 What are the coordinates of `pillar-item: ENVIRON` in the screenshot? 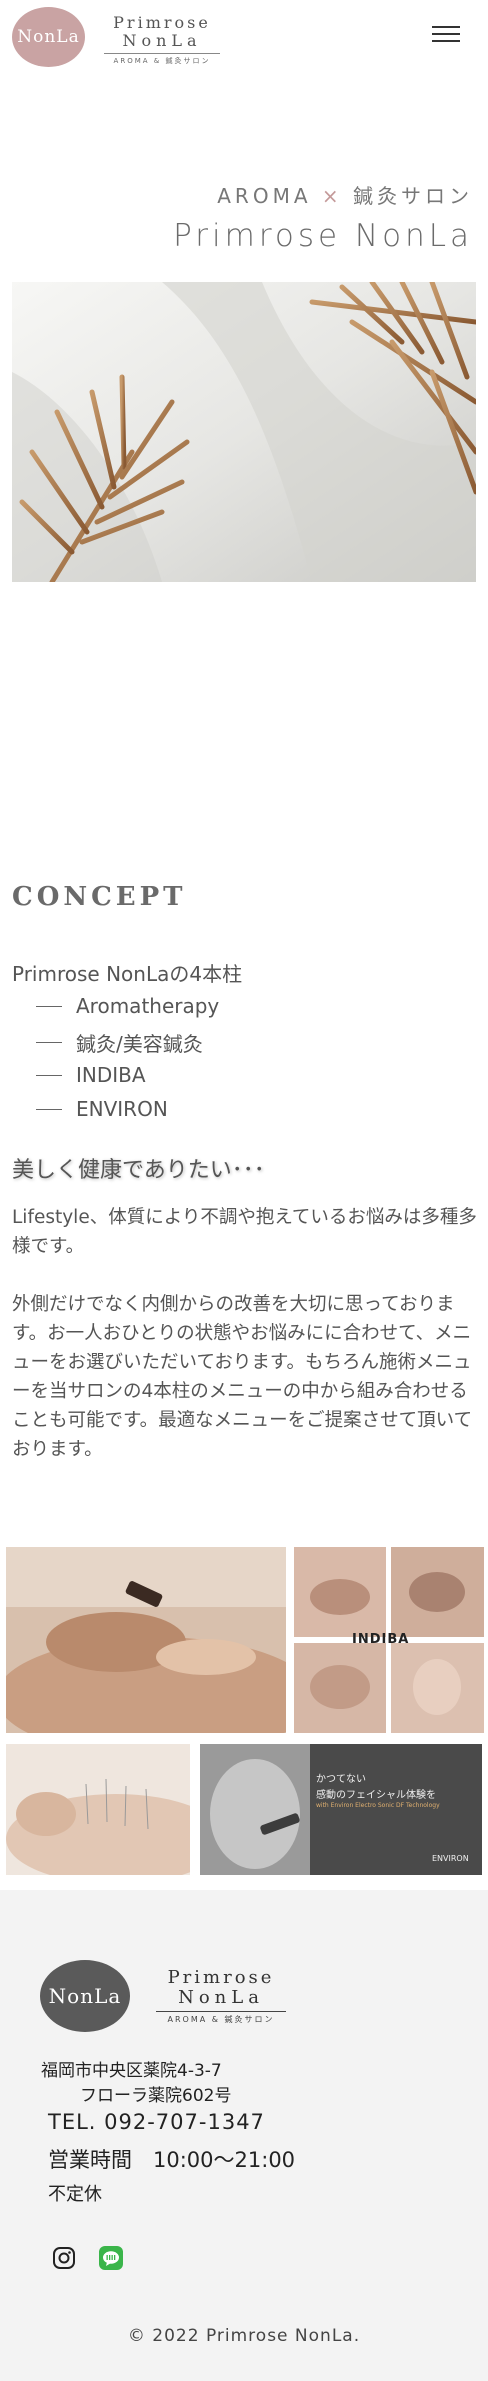 It's located at (102, 1109).